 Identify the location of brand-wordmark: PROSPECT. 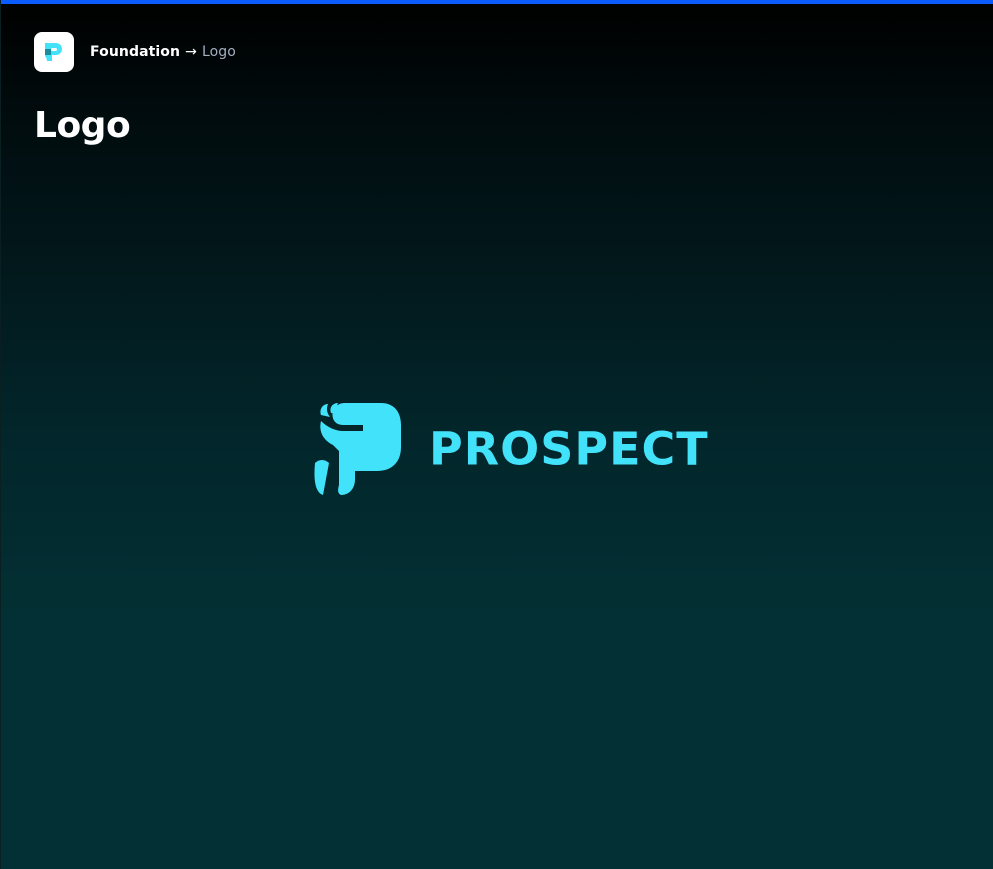
(569, 449).